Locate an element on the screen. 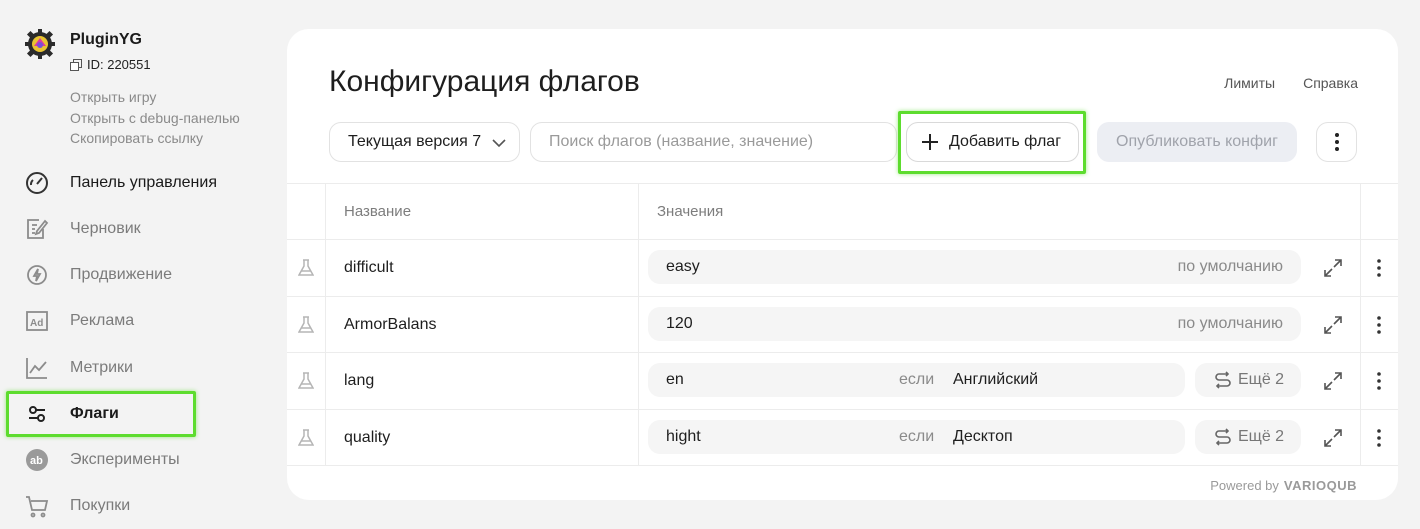 The width and height of the screenshot is (1420, 529). add-flag-button: Добавить флаг is located at coordinates (992, 142).